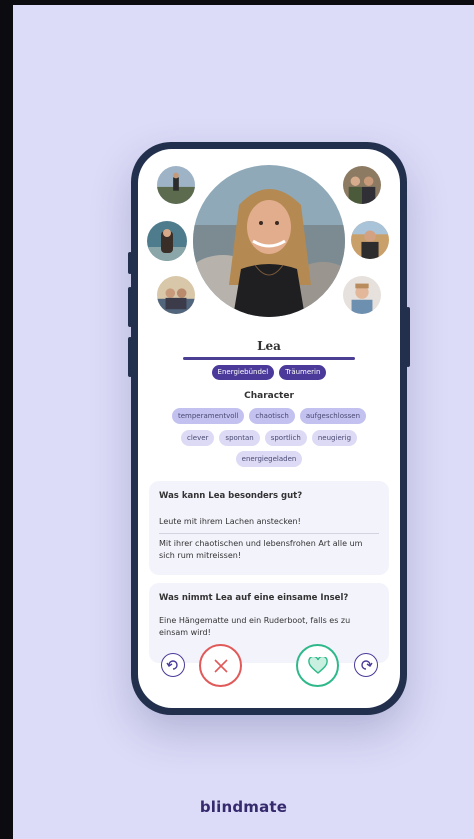 The height and width of the screenshot is (839, 474). Describe the element at coordinates (269, 533) in the screenshot. I see `answer-divider` at that location.